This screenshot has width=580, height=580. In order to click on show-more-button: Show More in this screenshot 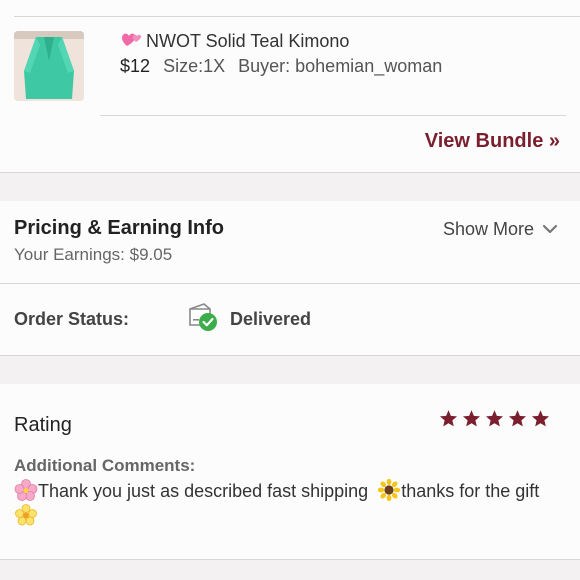, I will do `click(500, 229)`.